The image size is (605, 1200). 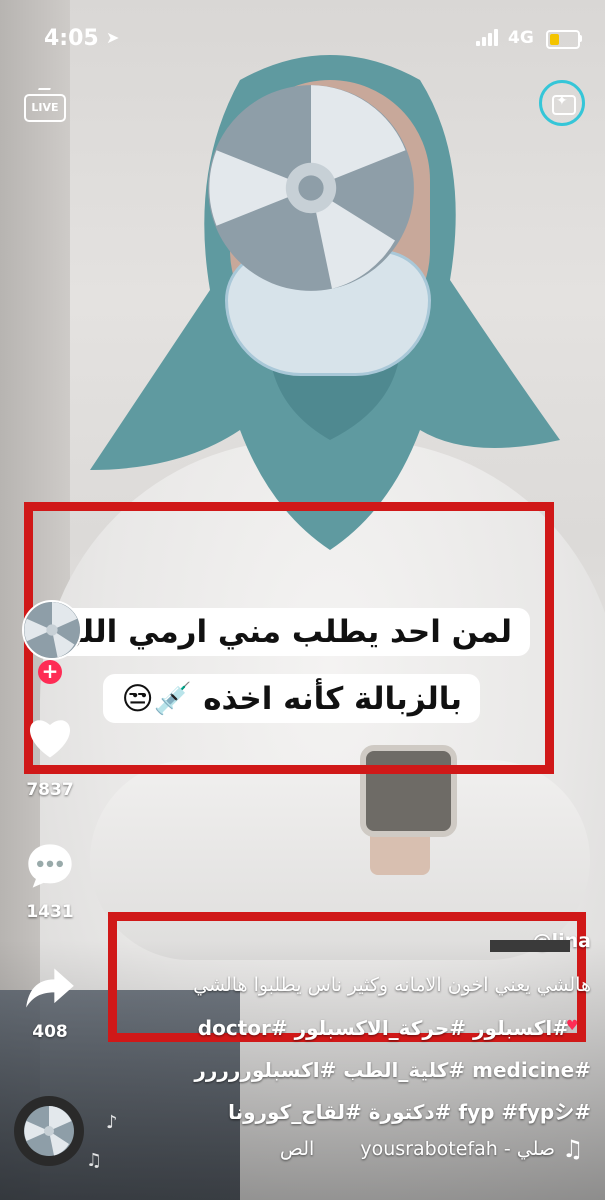 What do you see at coordinates (383, 1028) in the screenshot?
I see `hashtags-line-1: #اكسبلور #حركة_الاكسبلور #doctor` at bounding box center [383, 1028].